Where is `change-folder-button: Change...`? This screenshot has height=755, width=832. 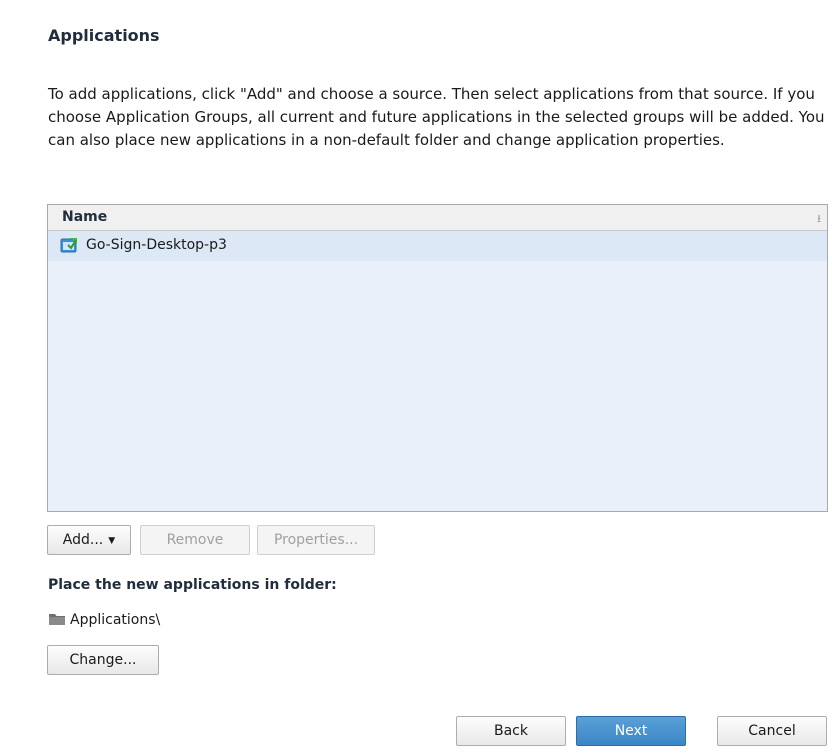
change-folder-button: Change... is located at coordinates (103, 660).